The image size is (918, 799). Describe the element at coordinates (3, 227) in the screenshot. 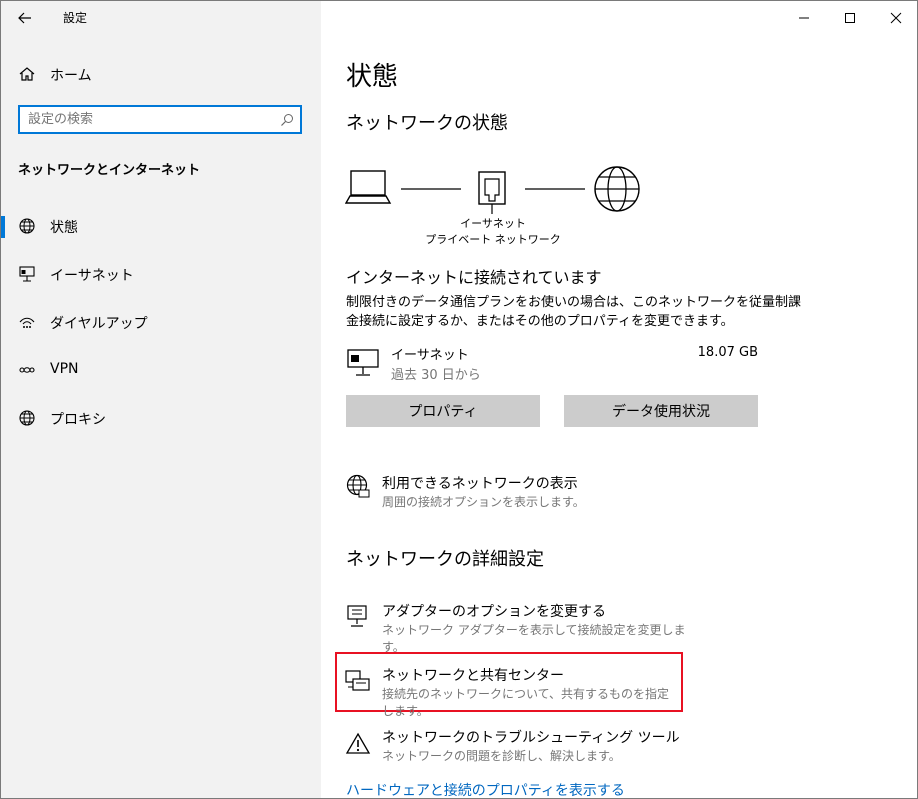

I see `selection-indicator` at that location.